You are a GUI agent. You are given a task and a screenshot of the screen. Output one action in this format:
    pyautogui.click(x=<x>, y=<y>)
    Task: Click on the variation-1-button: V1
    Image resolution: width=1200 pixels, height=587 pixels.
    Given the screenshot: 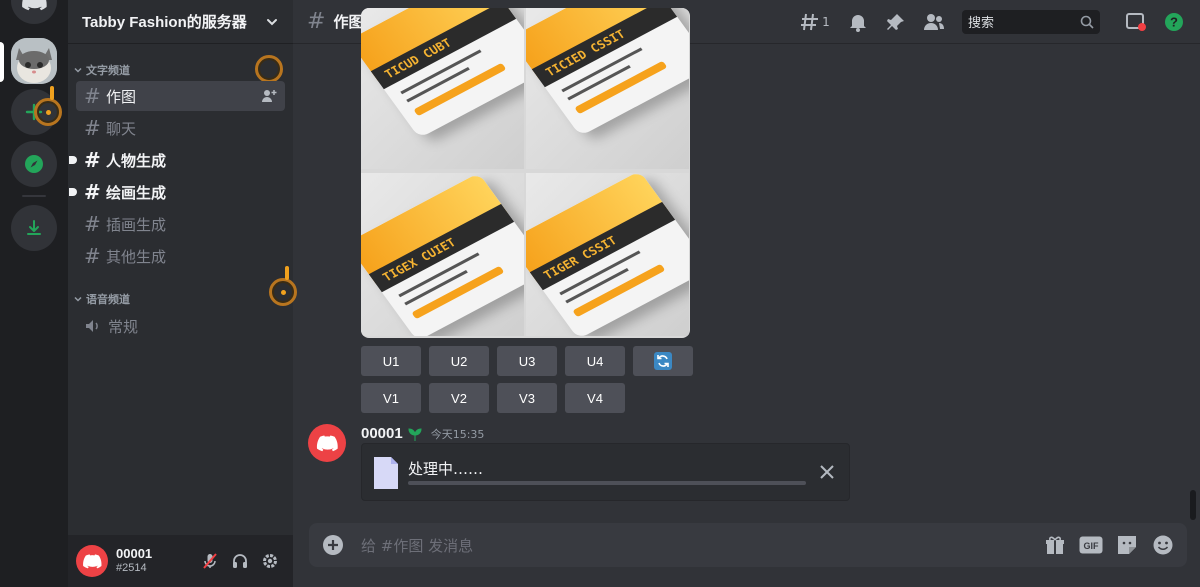 What is the action you would take?
    pyautogui.click(x=391, y=398)
    